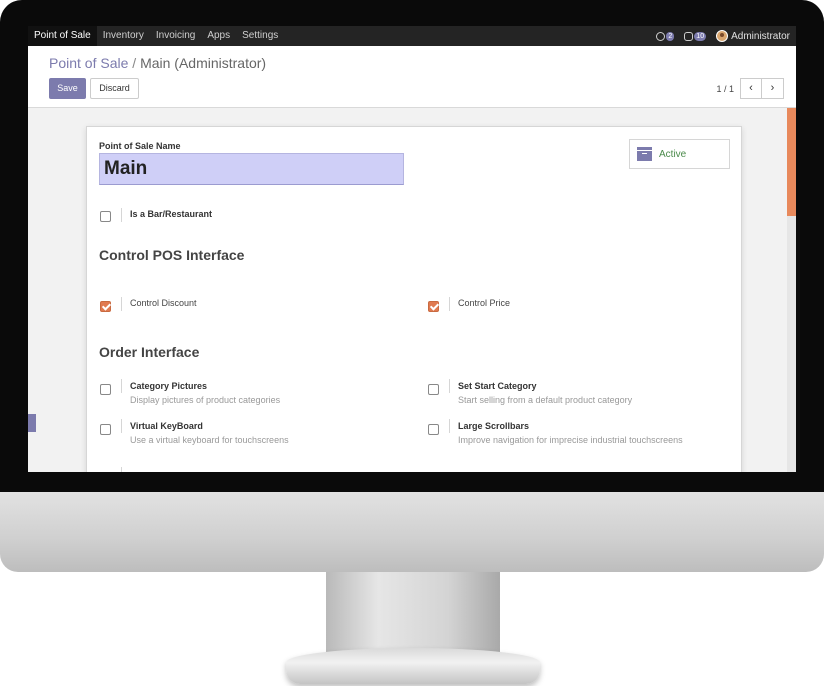 This screenshot has width=824, height=686. Describe the element at coordinates (123, 36) in the screenshot. I see `nav-item-inventory: Inventory` at that location.